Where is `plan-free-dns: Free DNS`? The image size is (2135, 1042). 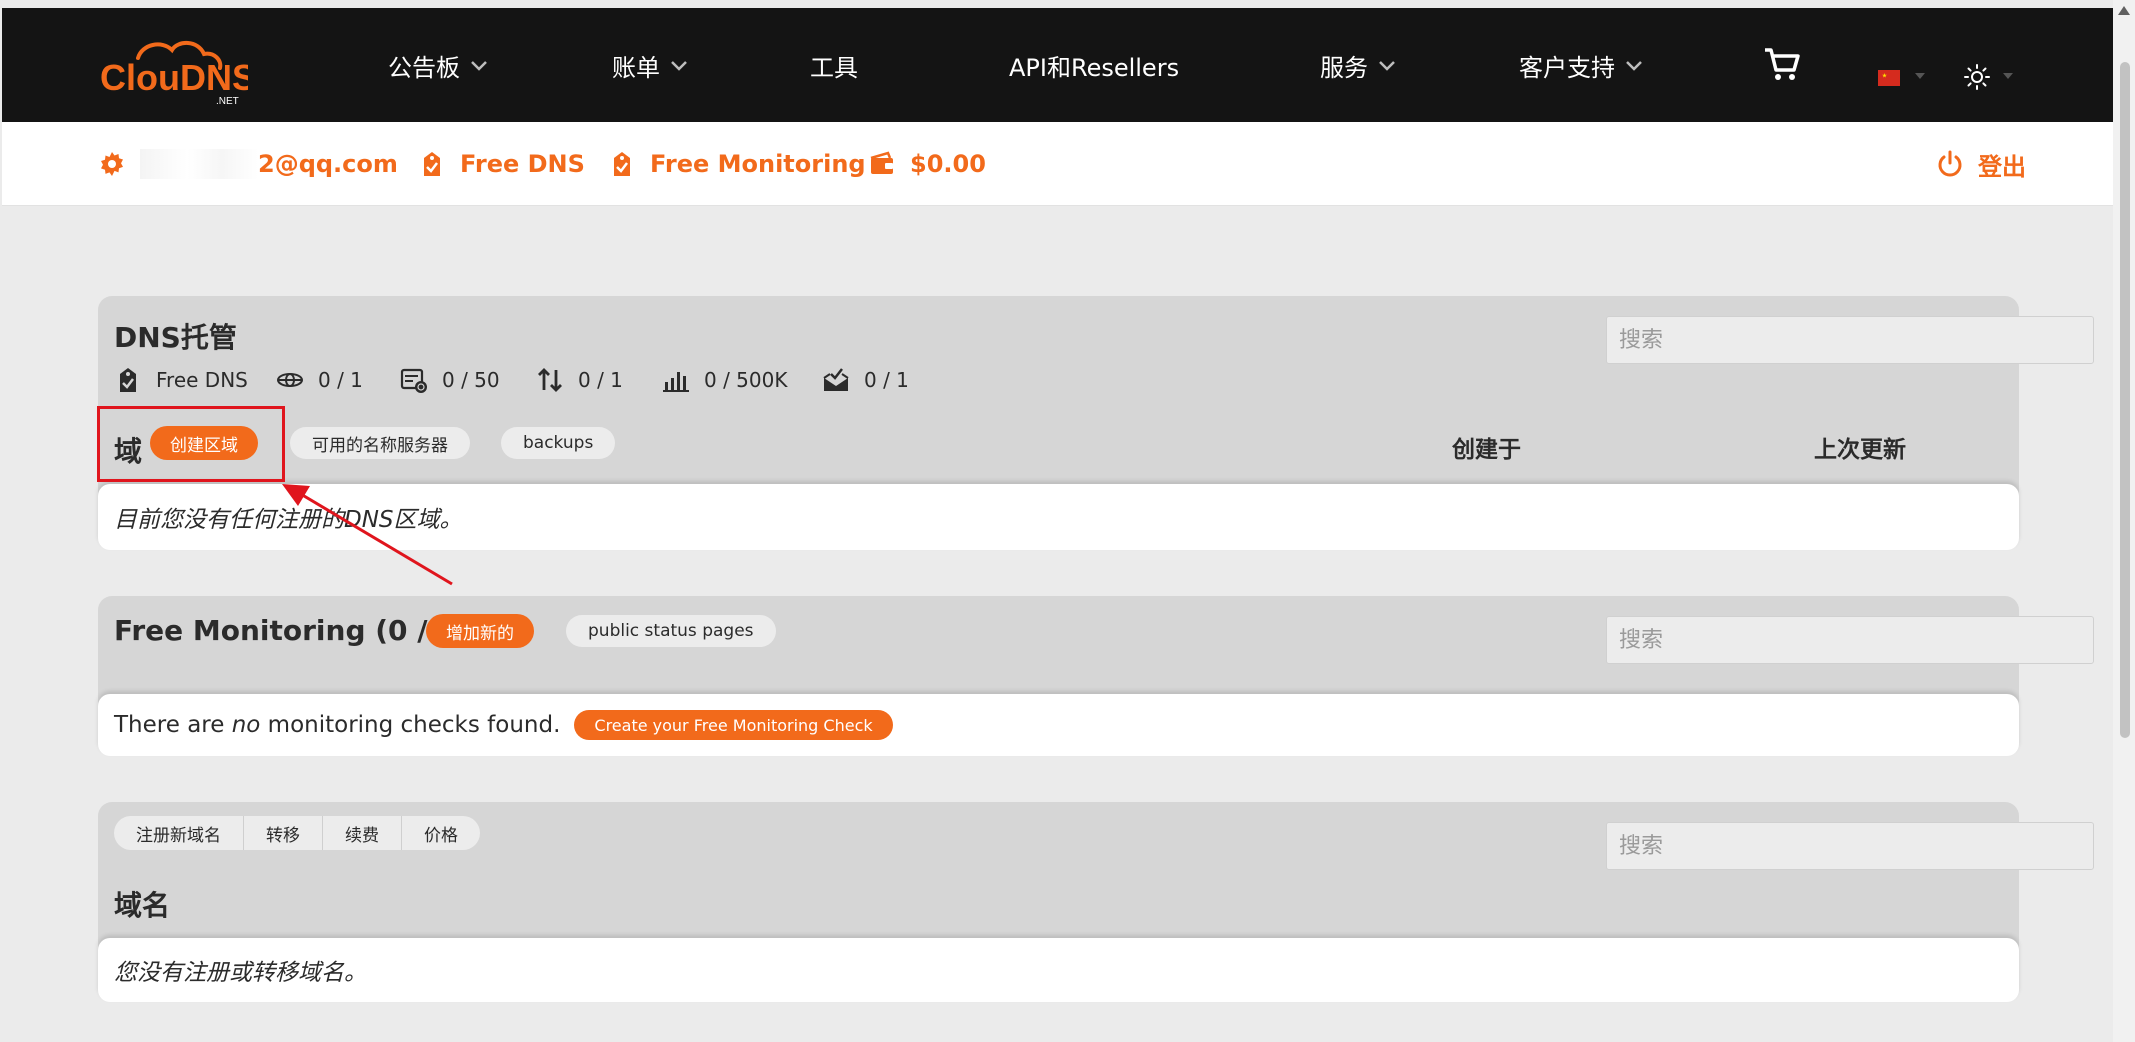
plan-free-dns: Free DNS is located at coordinates (501, 164).